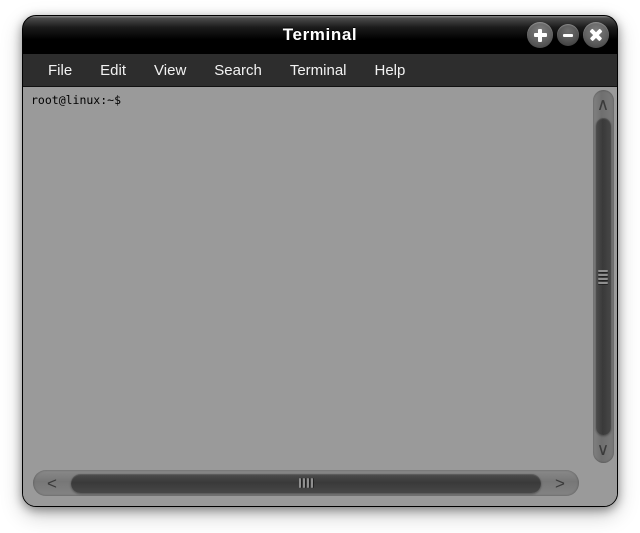  Describe the element at coordinates (603, 449) in the screenshot. I see `scroll-down-arrow-icon: ∨` at that location.